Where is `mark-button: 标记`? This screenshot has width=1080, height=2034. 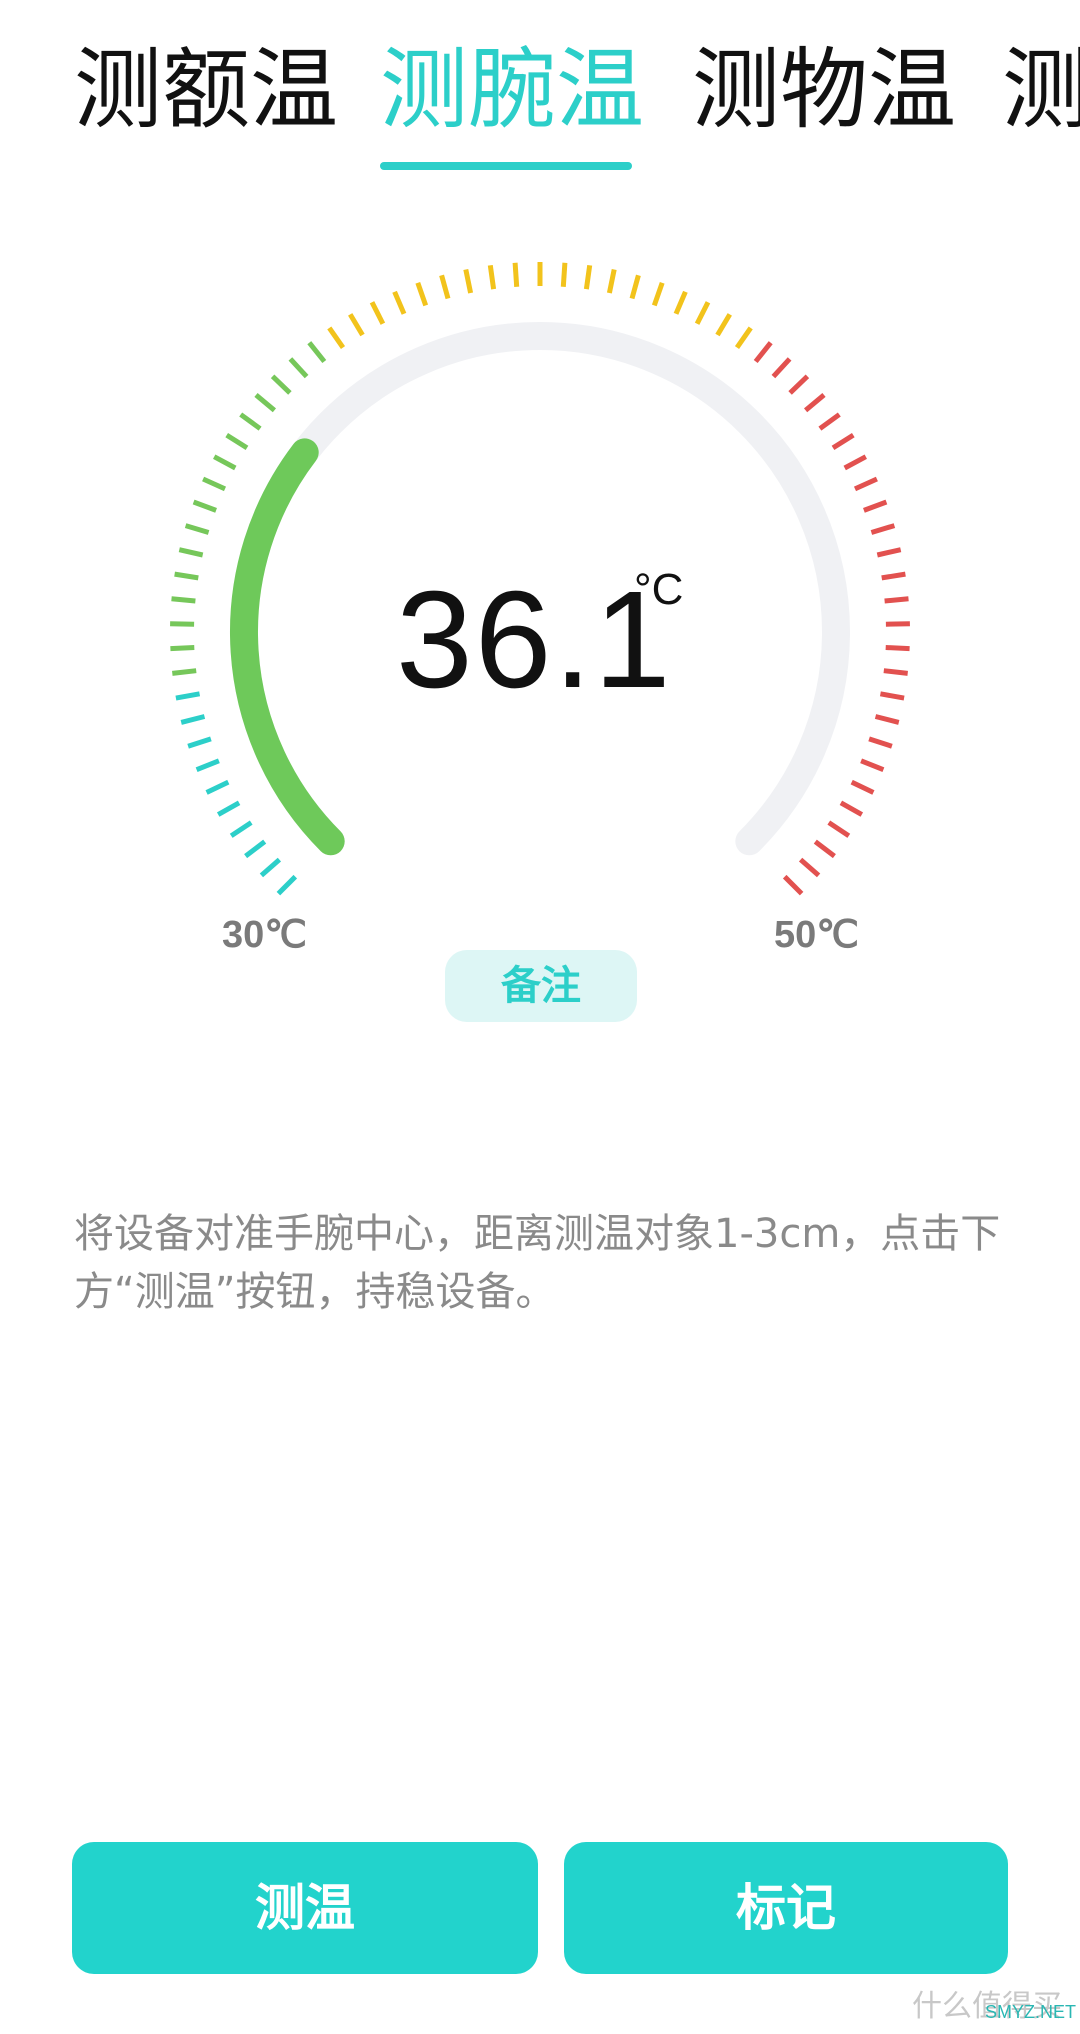 mark-button: 标记 is located at coordinates (786, 1908).